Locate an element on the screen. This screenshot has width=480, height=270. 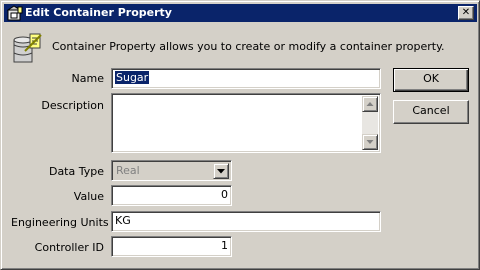
name-value: Sugar is located at coordinates (132, 77).